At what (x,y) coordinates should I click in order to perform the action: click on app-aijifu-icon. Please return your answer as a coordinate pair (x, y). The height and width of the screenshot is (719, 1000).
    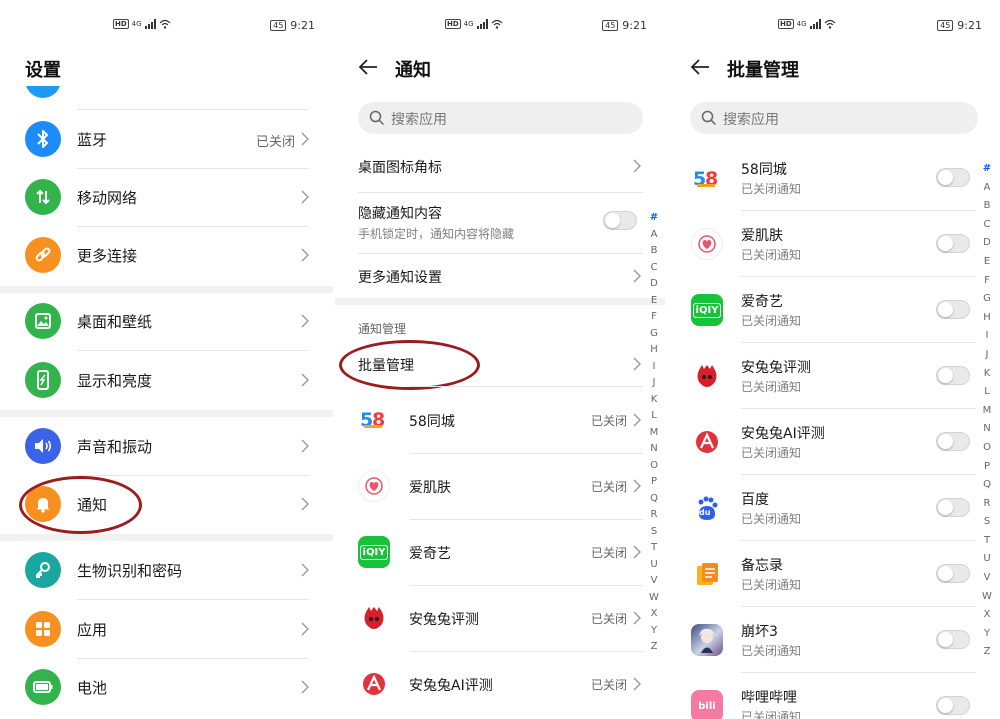
    Looking at the image, I should click on (374, 486).